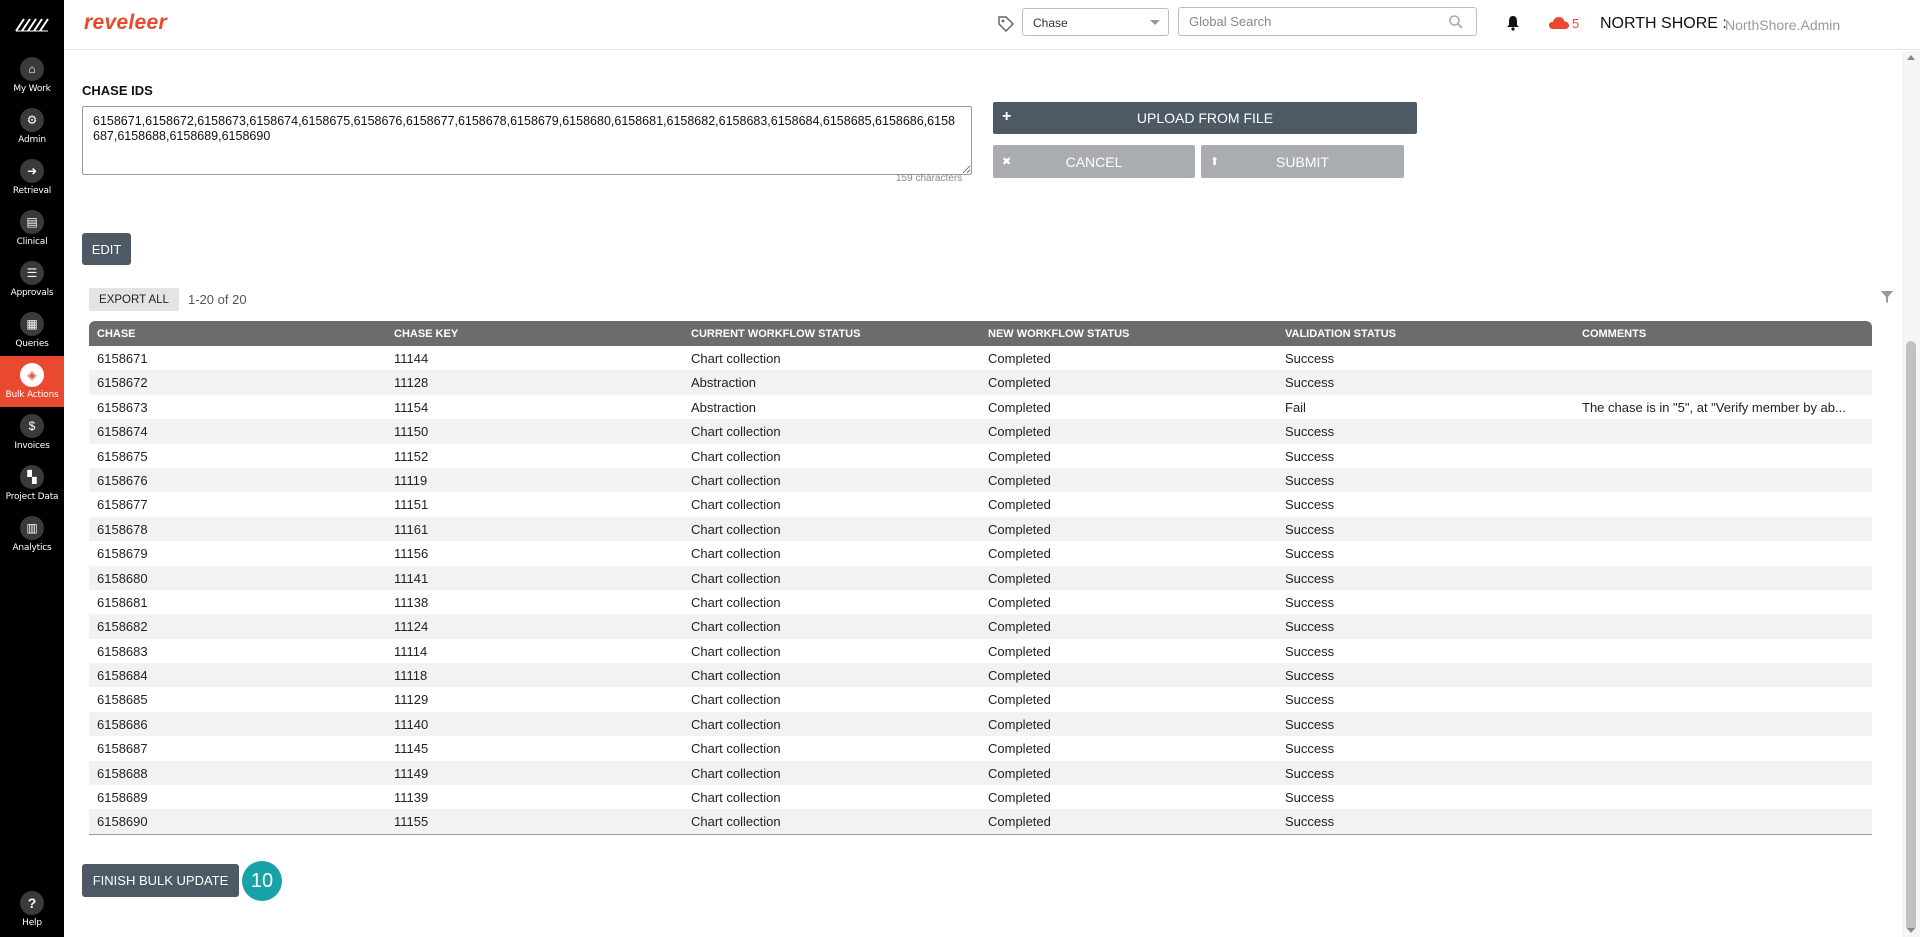 Image resolution: width=1920 pixels, height=937 pixels. I want to click on page-scrollbar, so click(1911, 494).